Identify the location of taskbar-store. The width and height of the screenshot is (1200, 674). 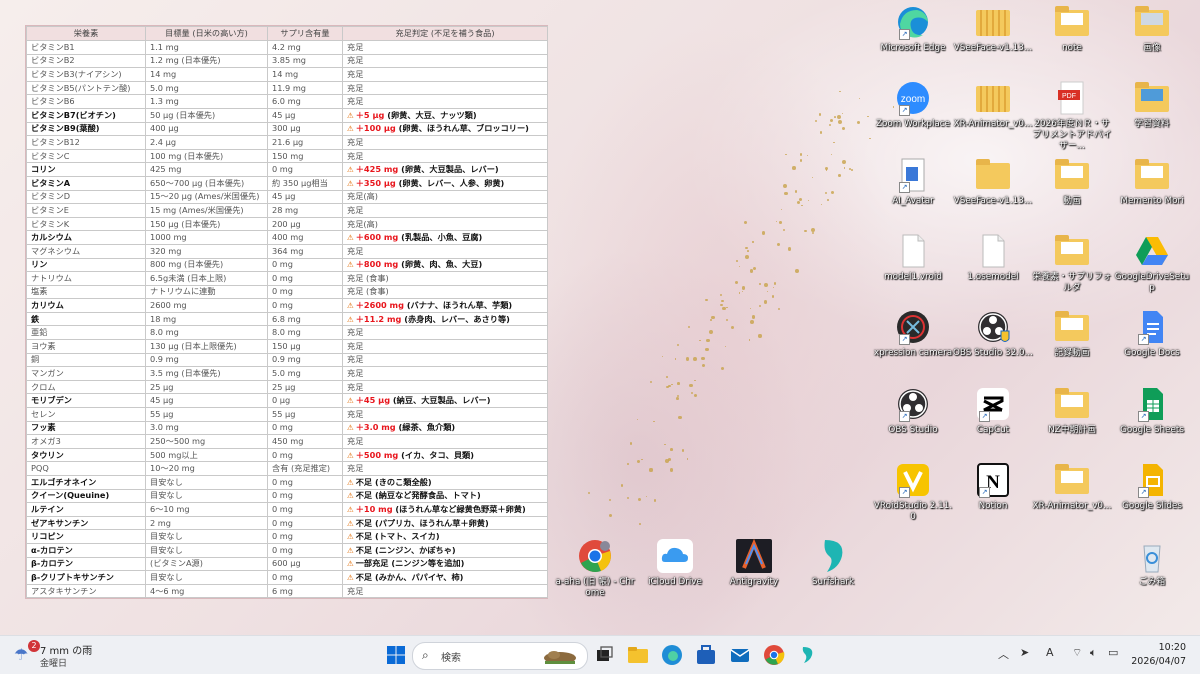
(706, 655).